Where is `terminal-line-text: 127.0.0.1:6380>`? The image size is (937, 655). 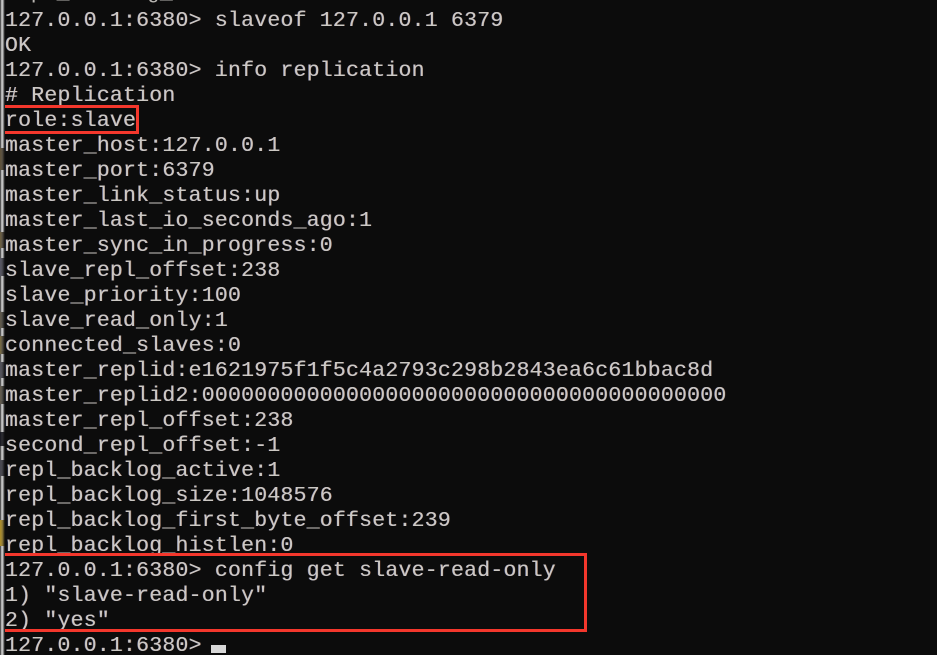 terminal-line-text: 127.0.0.1:6380> is located at coordinates (110, 644).